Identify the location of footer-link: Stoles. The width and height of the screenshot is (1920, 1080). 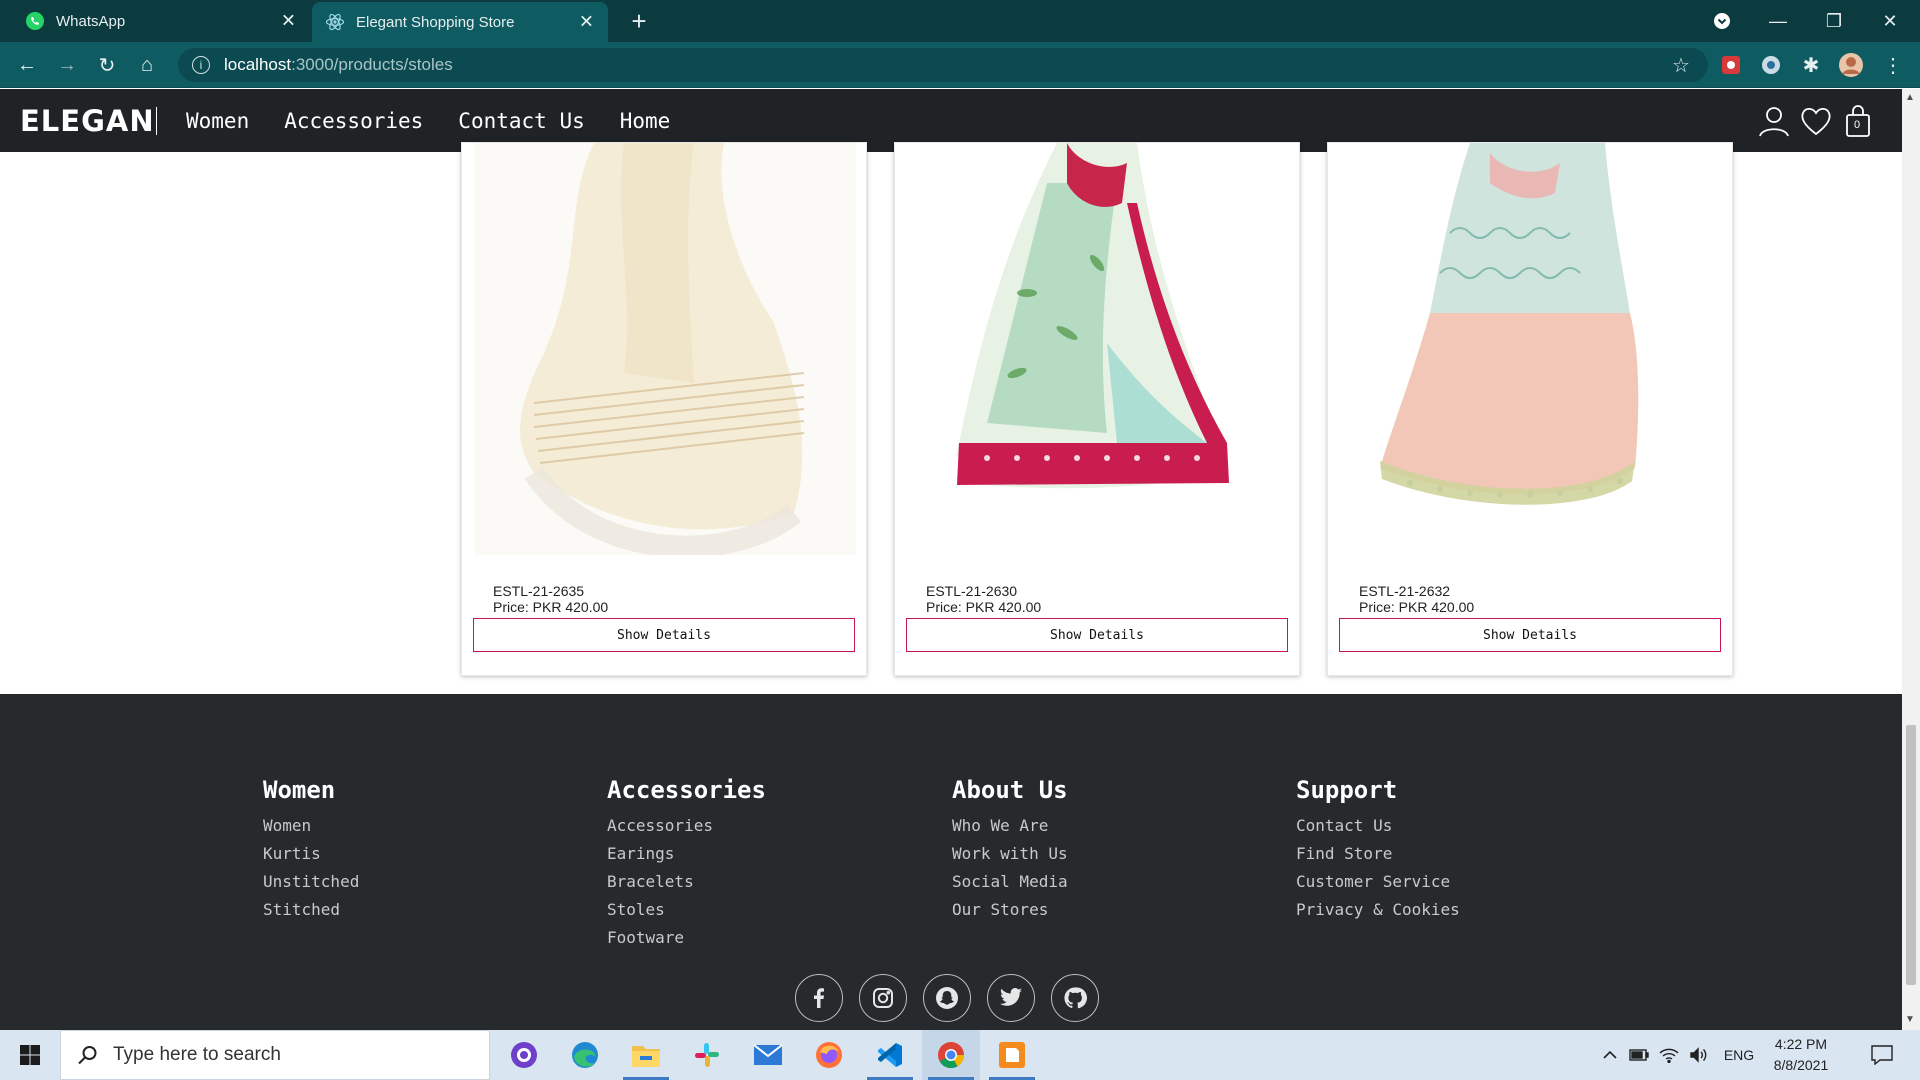
(686, 910).